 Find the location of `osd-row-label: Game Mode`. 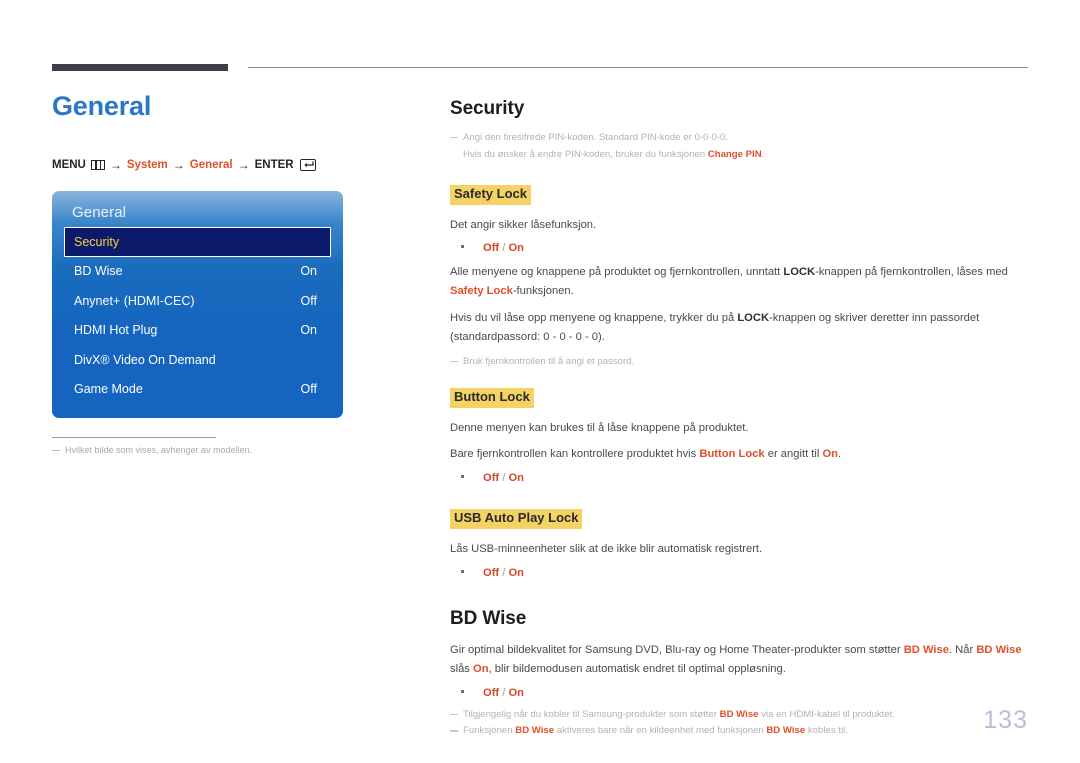

osd-row-label: Game Mode is located at coordinates (108, 389).